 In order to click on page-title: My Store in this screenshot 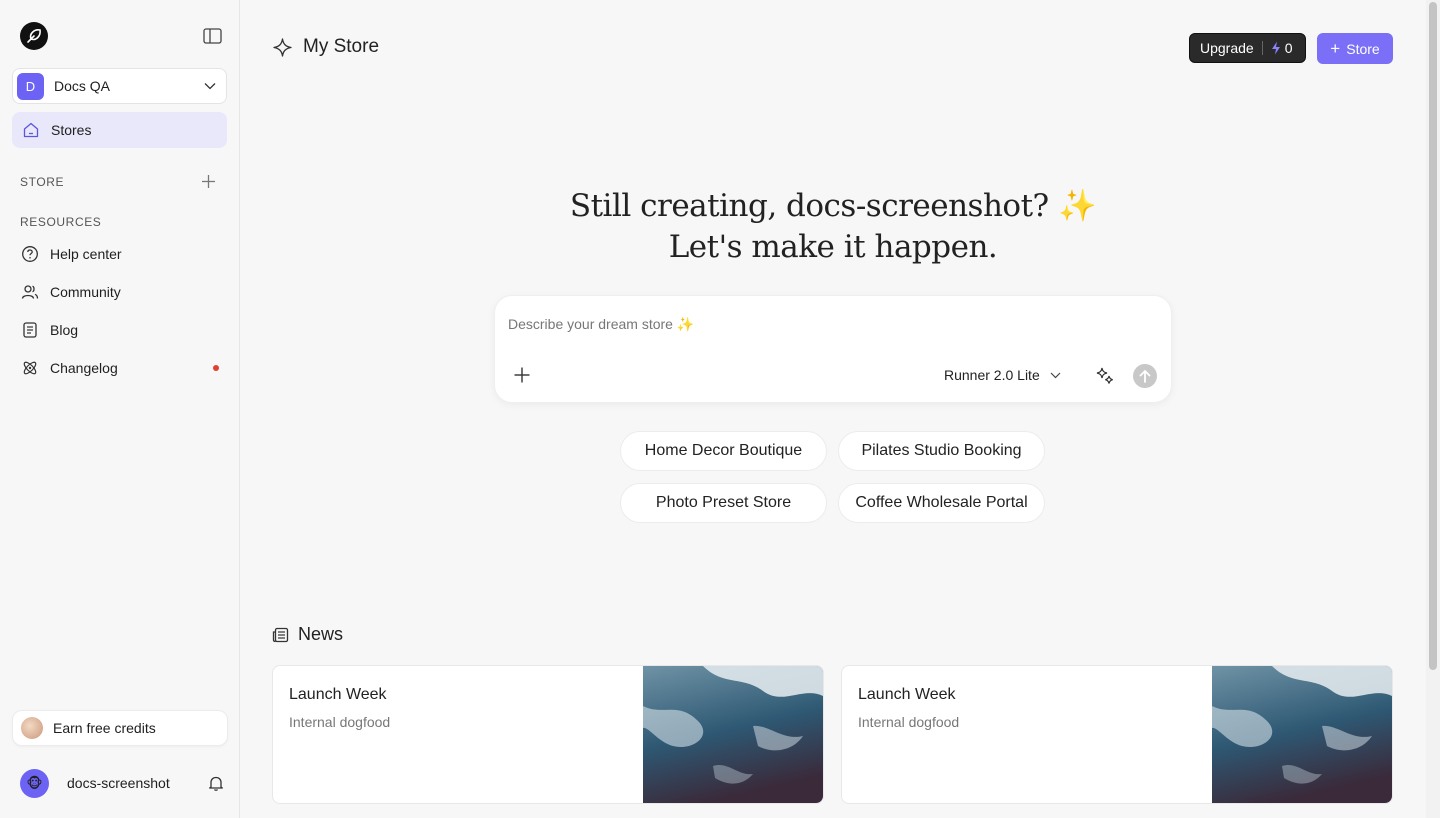, I will do `click(341, 46)`.